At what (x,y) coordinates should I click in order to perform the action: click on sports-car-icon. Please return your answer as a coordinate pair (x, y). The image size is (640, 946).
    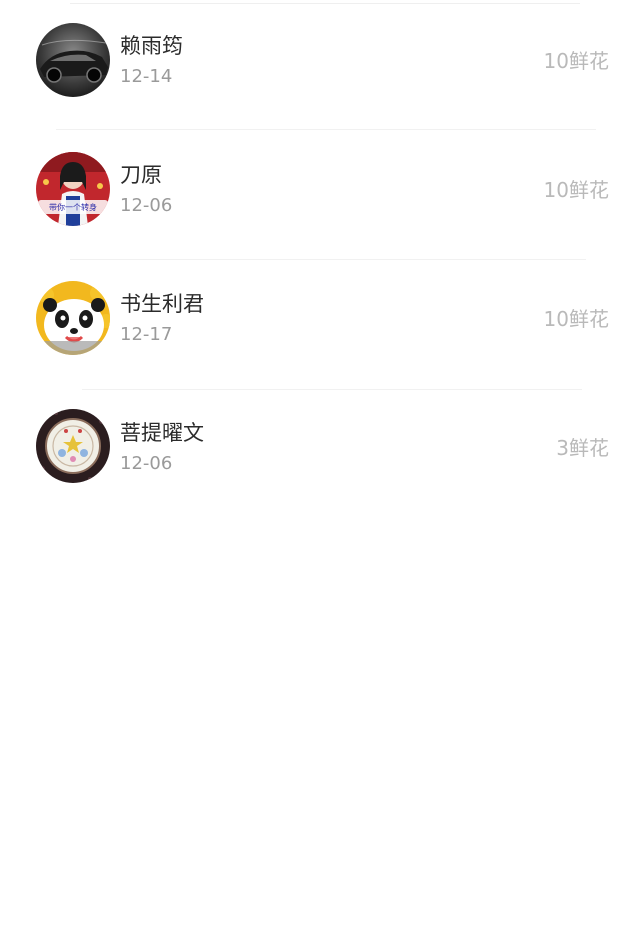
    Looking at the image, I should click on (73, 60).